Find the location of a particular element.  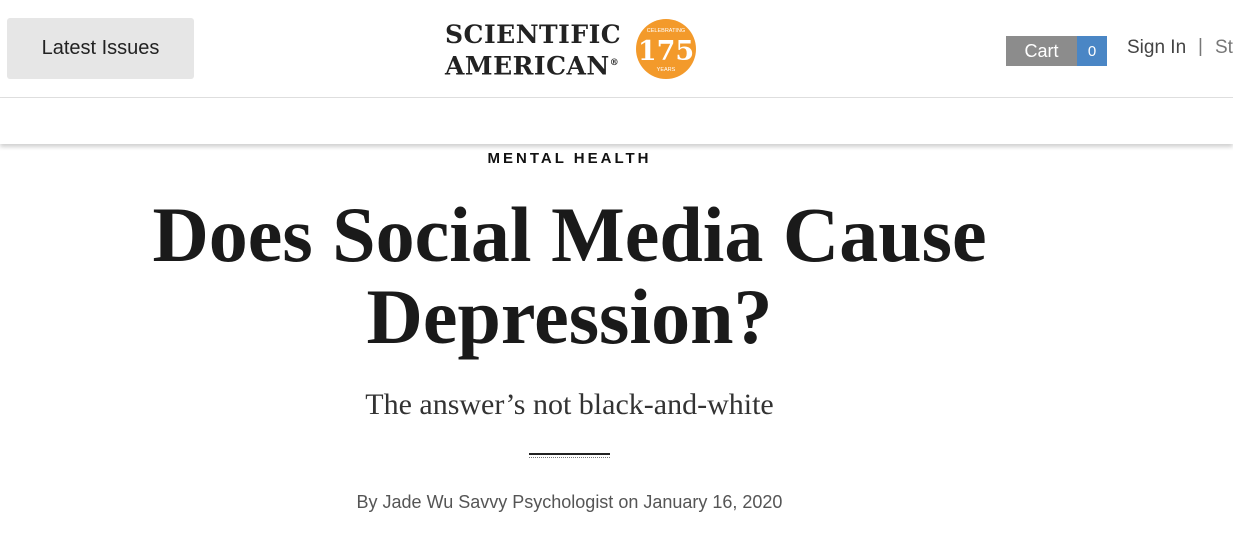

cart-label: Cart is located at coordinates (1041, 51).